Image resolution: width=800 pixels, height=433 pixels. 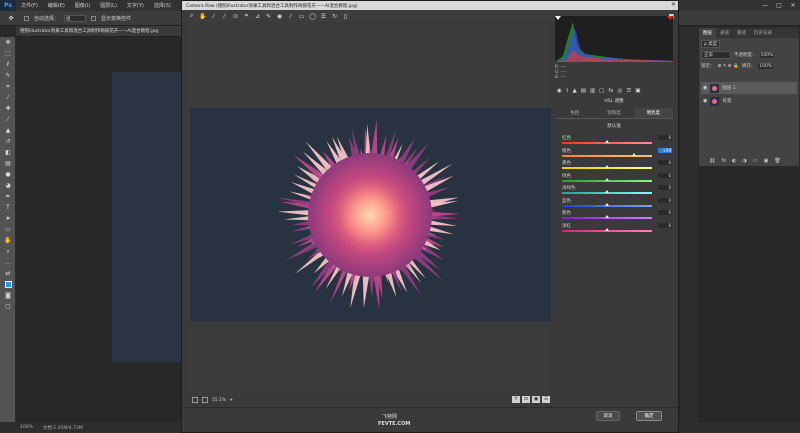 I want to click on menu-select: 选择(S), so click(x=162, y=5).